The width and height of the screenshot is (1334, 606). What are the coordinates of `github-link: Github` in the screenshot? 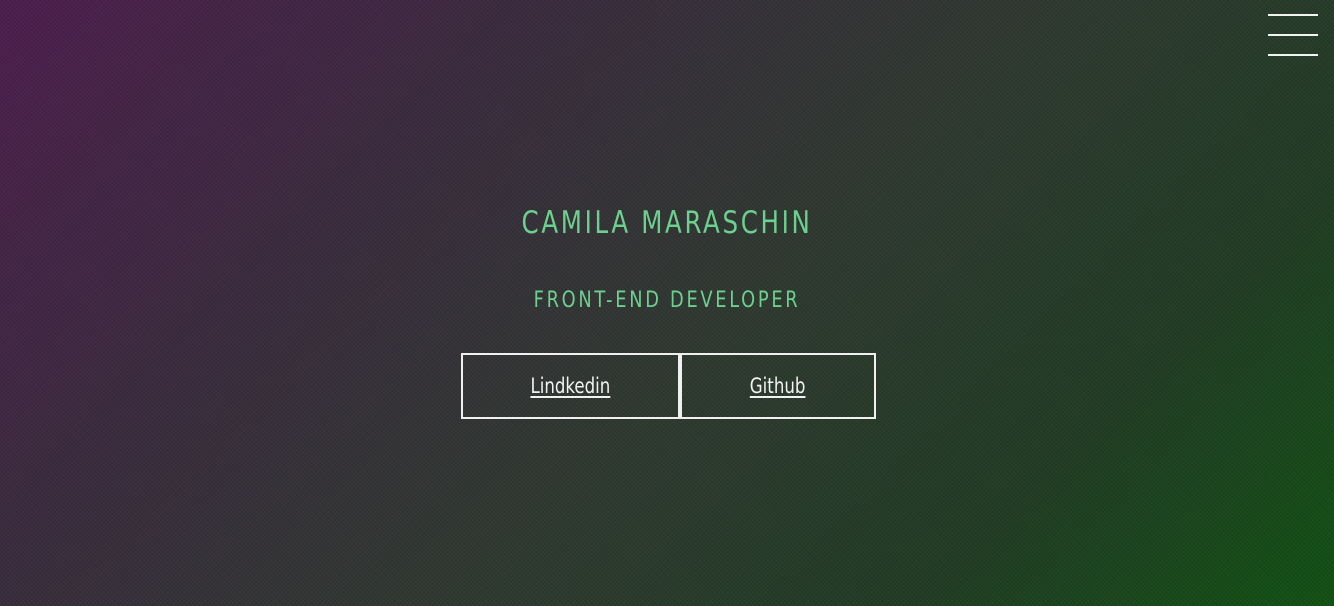 It's located at (778, 386).